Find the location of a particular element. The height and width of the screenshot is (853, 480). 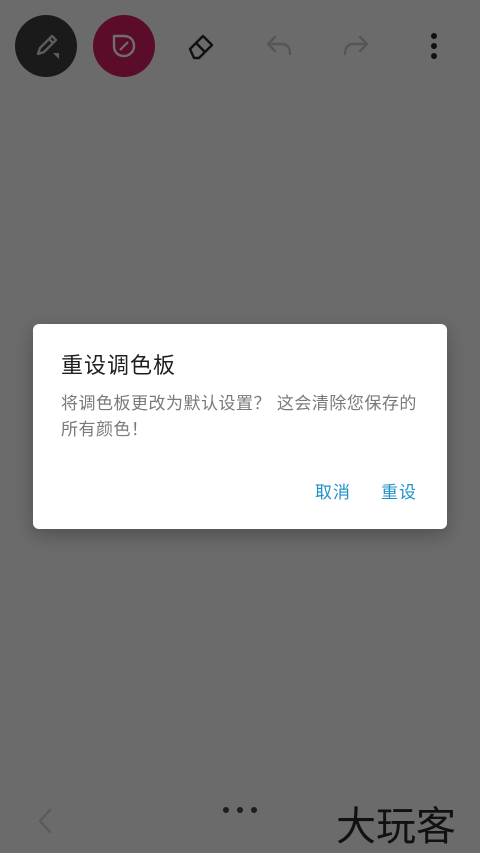

redo-icon is located at coordinates (356, 45).